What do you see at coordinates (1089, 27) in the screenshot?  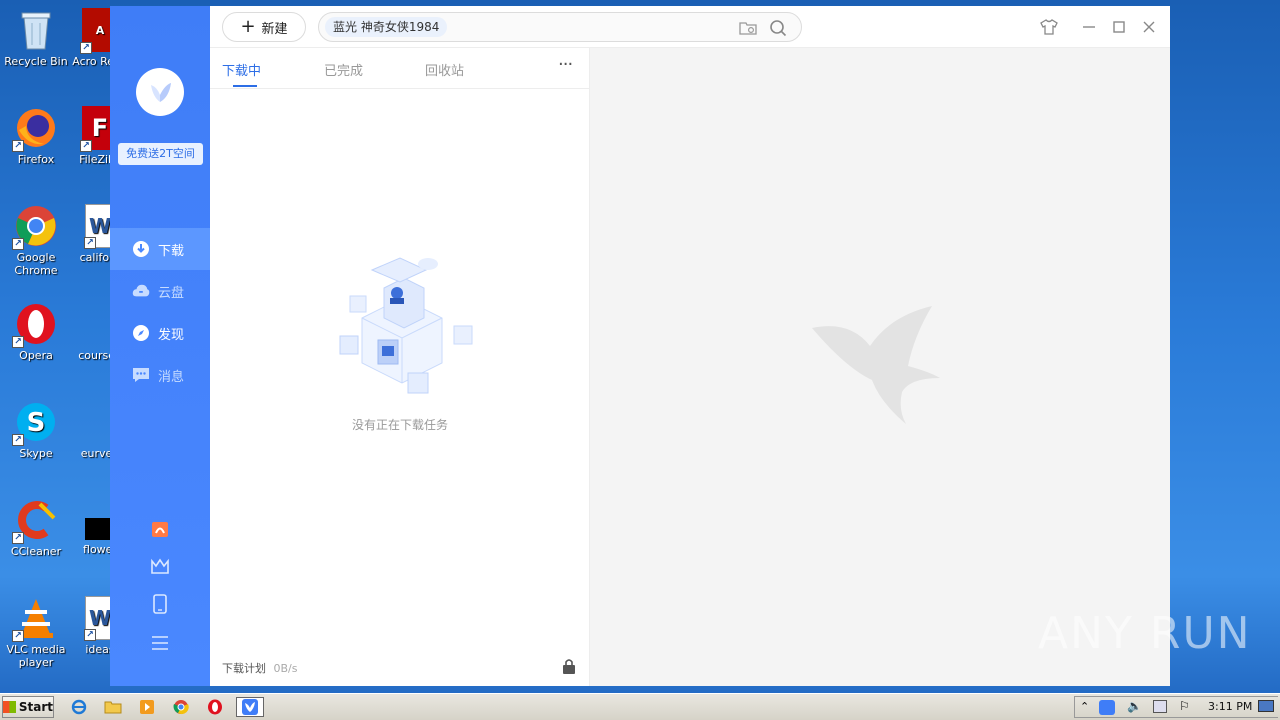 I see `minimize-icon` at bounding box center [1089, 27].